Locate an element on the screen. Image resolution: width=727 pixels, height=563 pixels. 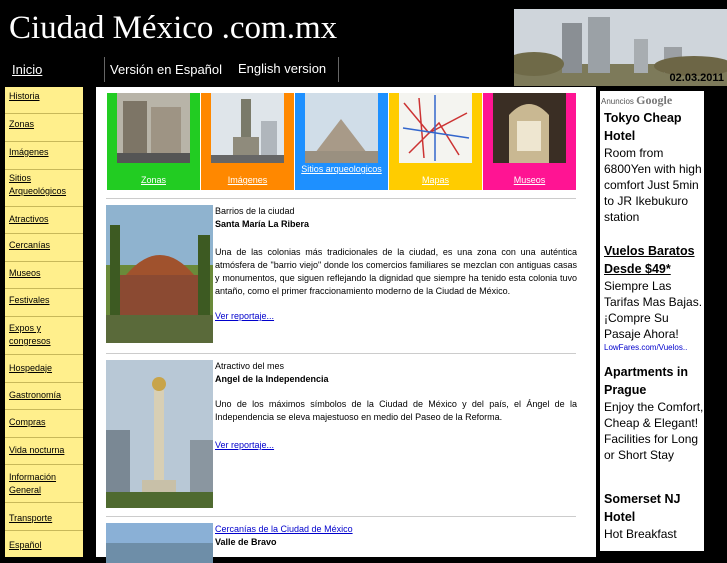
sidebar-item-imagenes: Imágenes is located at coordinates (44, 156).